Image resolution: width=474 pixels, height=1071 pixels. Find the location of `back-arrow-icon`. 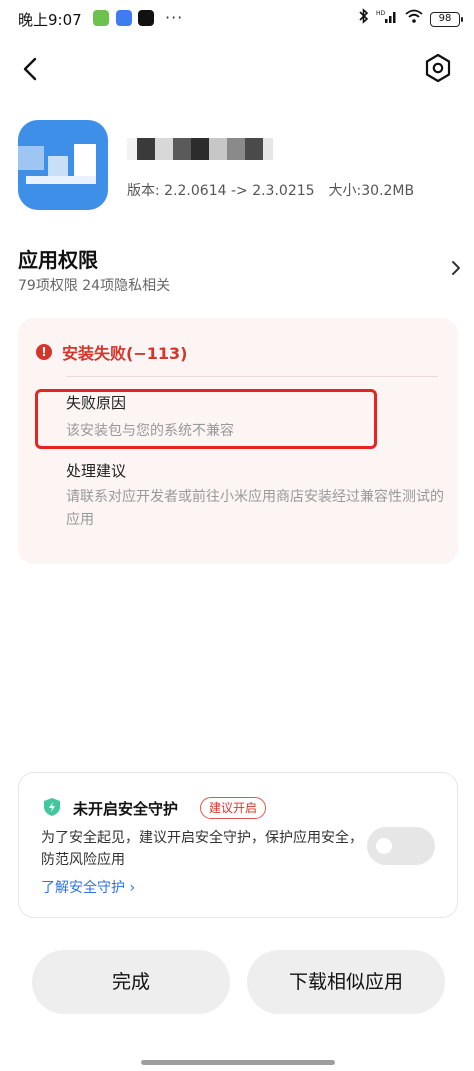

back-arrow-icon is located at coordinates (30, 69).